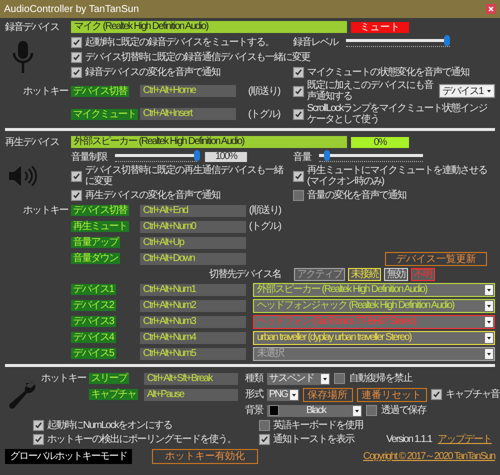 Image resolution: width=500 pixels, height=475 pixels. Describe the element at coordinates (100, 226) in the screenshot. I see `hotkey-name: 再生ミュート` at that location.